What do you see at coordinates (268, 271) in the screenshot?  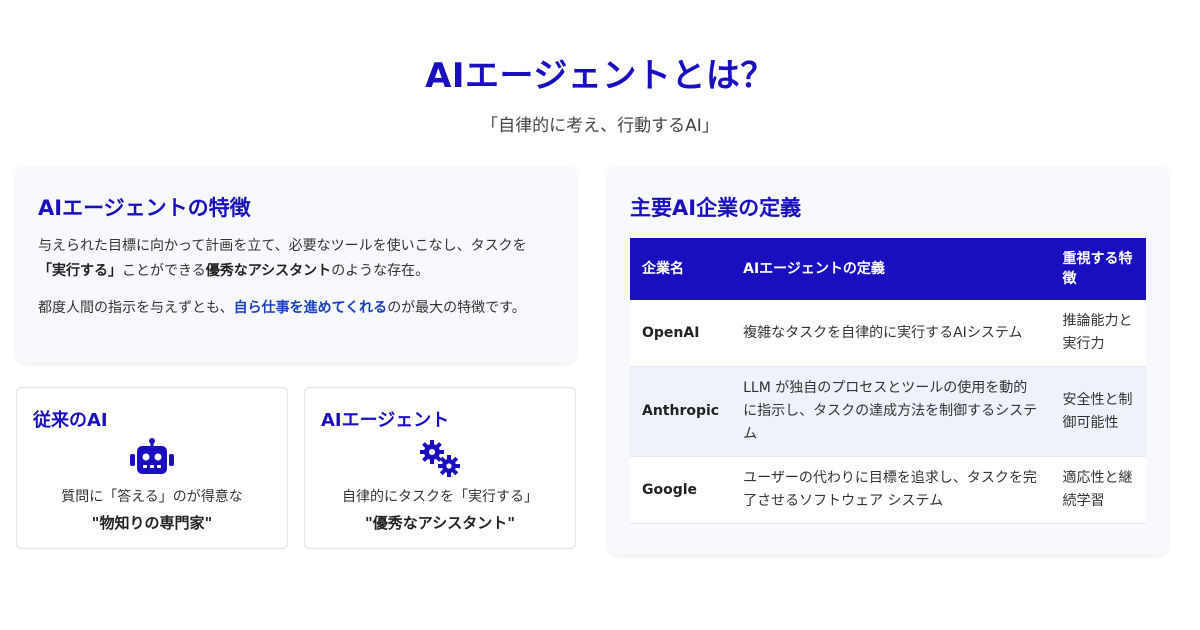 I see `features-strong-assistant: 優秀なアシスタント` at bounding box center [268, 271].